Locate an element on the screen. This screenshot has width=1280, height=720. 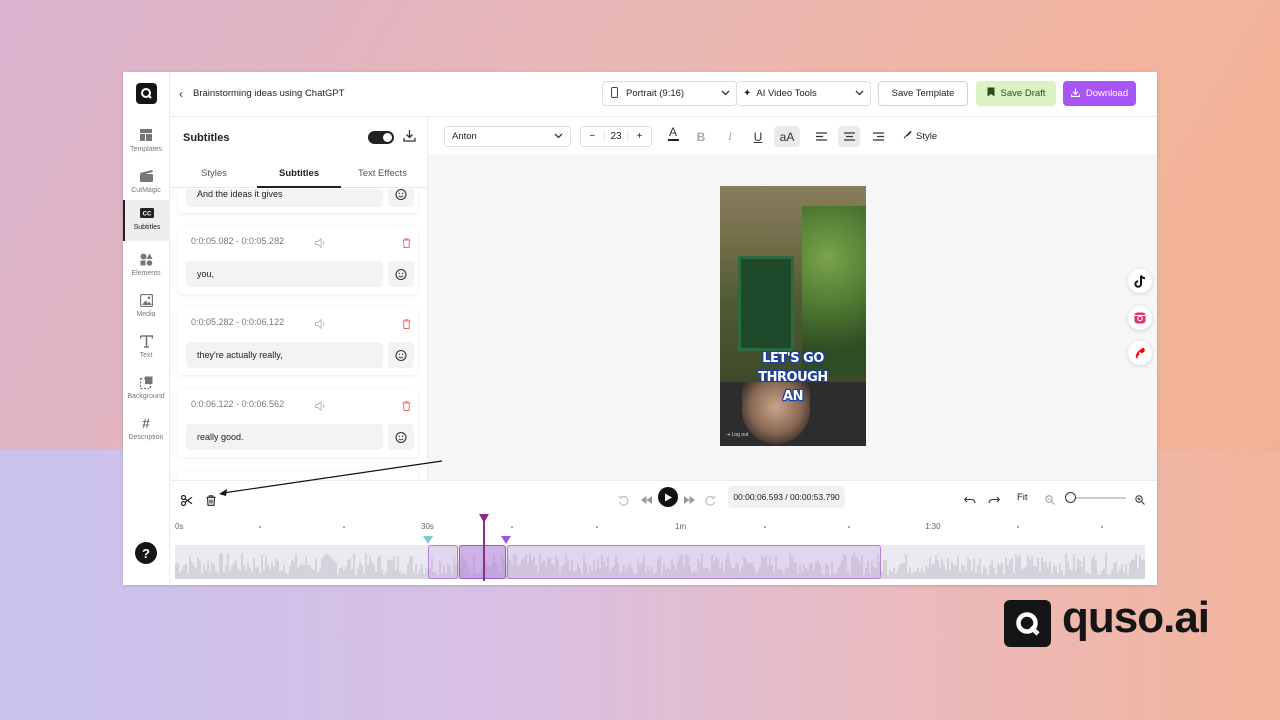
caption-line: AN is located at coordinates (793, 396).